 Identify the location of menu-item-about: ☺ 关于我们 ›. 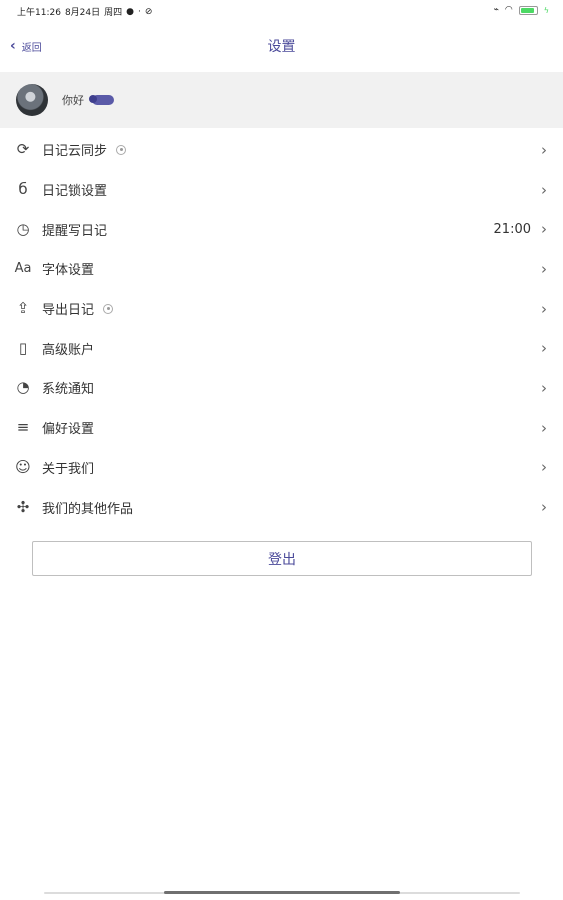
(281, 468).